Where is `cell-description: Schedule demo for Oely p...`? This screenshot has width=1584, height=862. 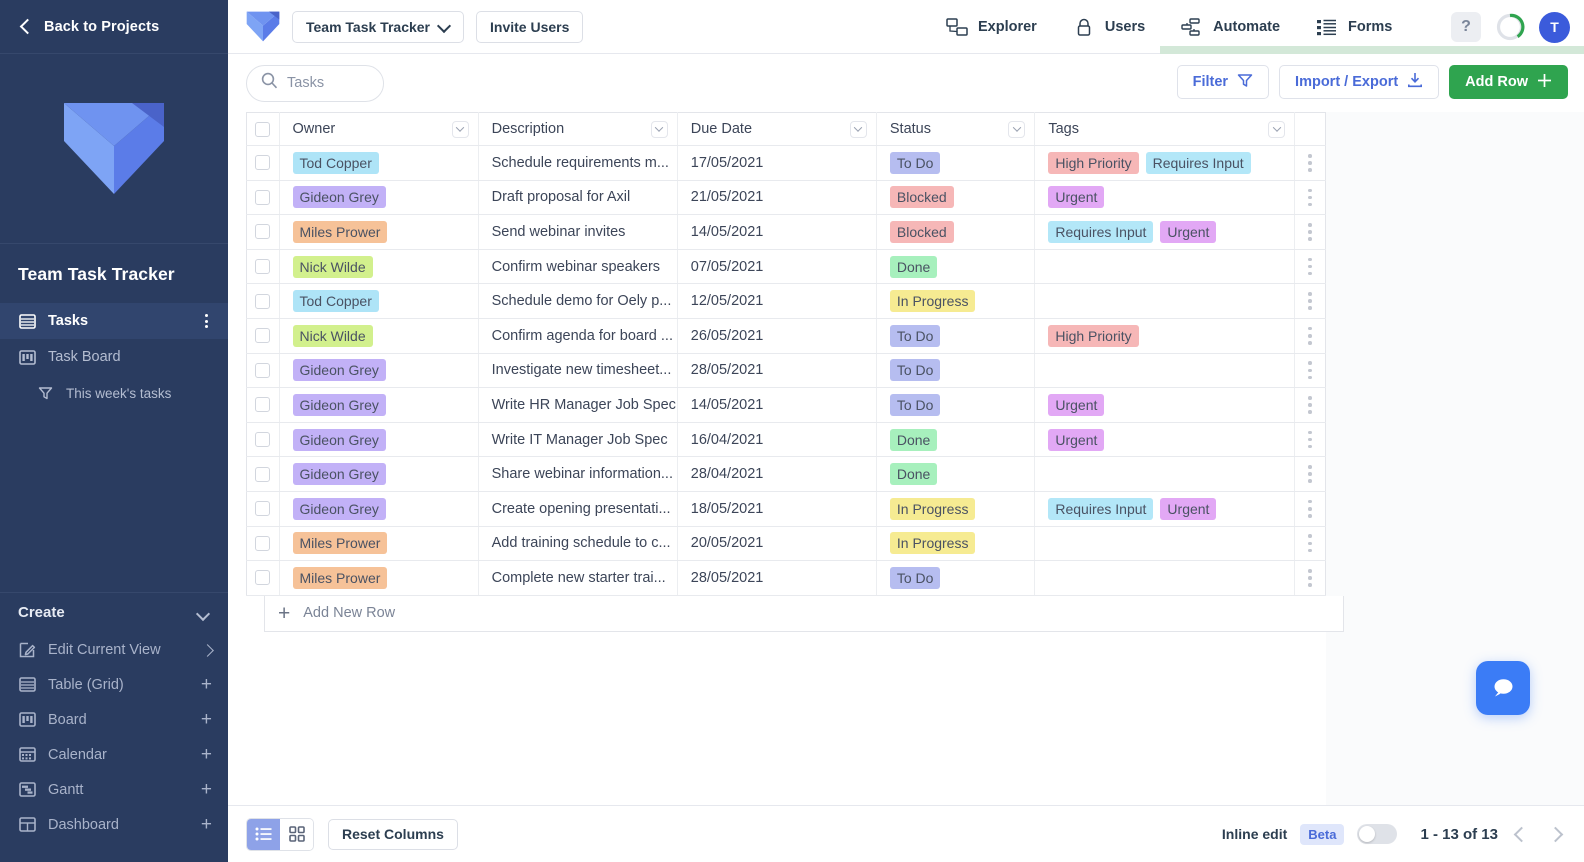 cell-description: Schedule demo for Oely p... is located at coordinates (578, 301).